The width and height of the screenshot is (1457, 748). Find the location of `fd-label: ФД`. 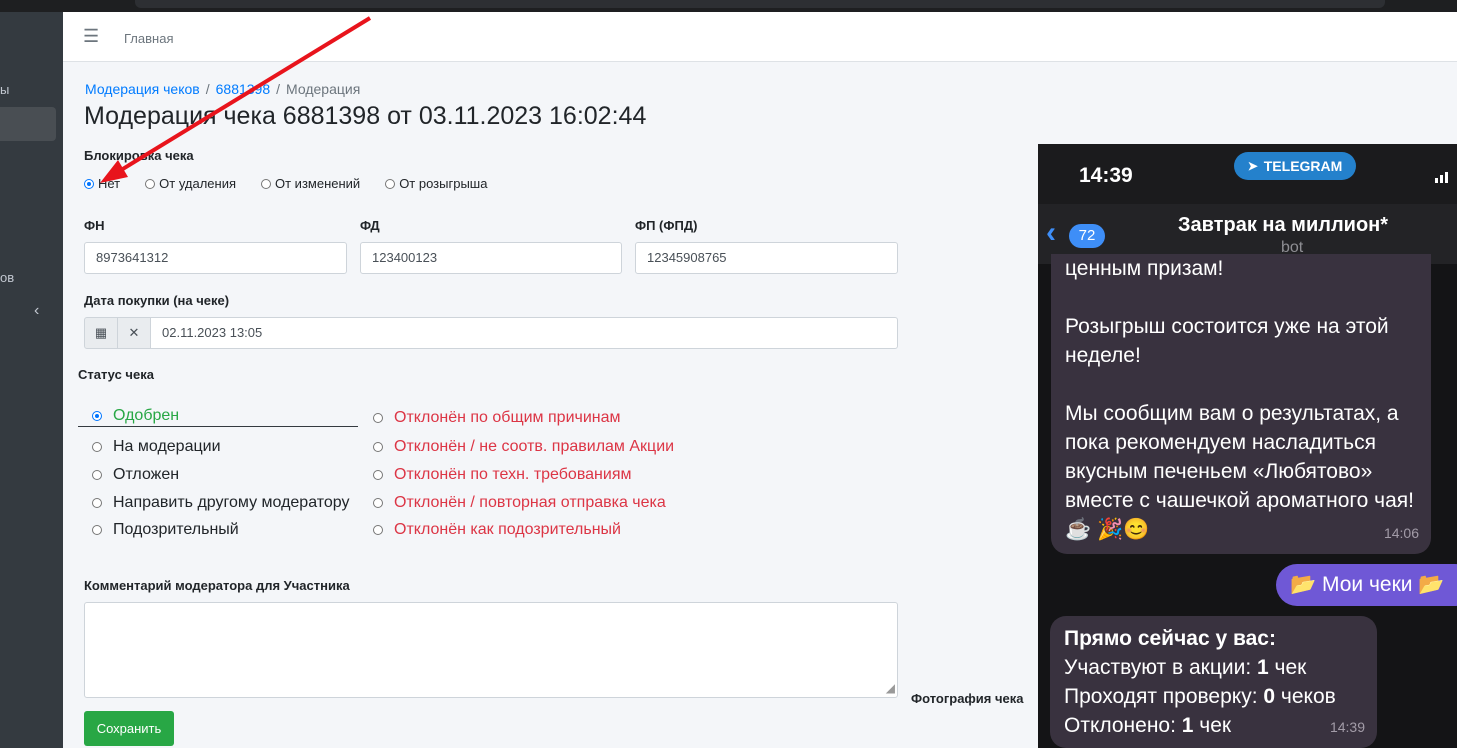

fd-label: ФД is located at coordinates (370, 225).